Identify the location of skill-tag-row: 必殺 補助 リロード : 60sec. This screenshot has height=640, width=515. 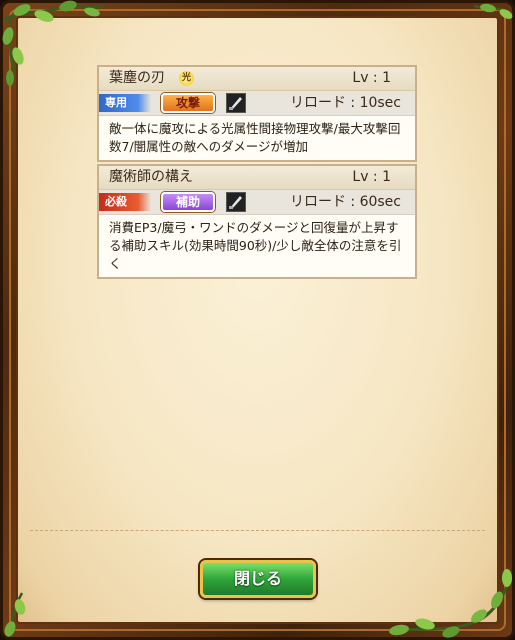
(257, 202).